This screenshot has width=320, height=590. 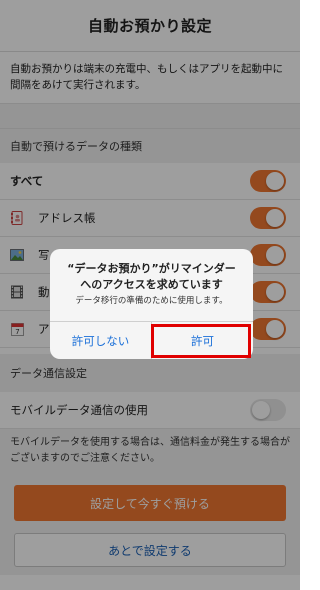 What do you see at coordinates (201, 341) in the screenshot?
I see `allow-button-highlight` at bounding box center [201, 341].